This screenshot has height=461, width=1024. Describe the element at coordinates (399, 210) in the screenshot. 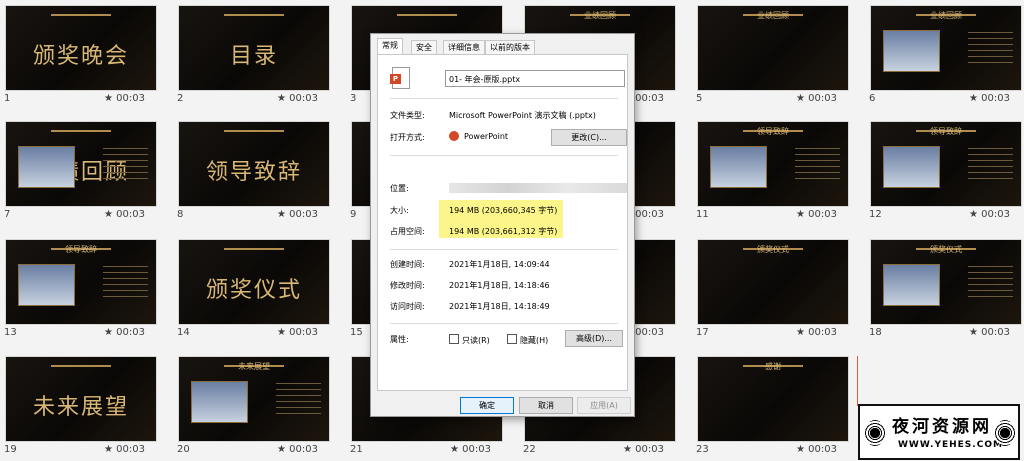

I see `size-label: 大小:` at that location.